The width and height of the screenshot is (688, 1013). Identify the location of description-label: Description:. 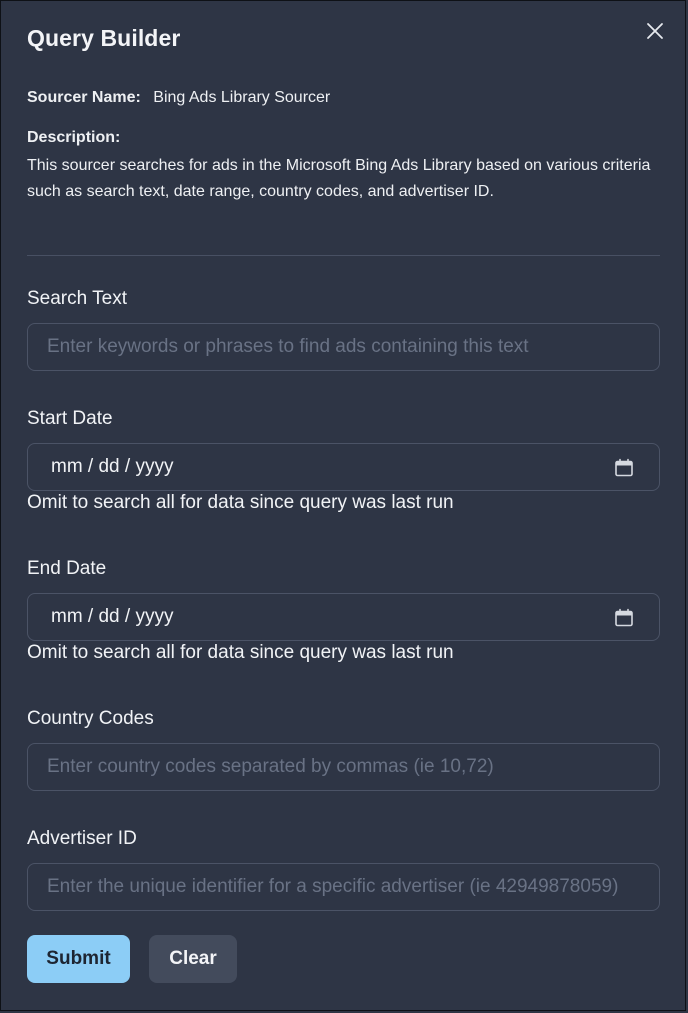
(74, 137).